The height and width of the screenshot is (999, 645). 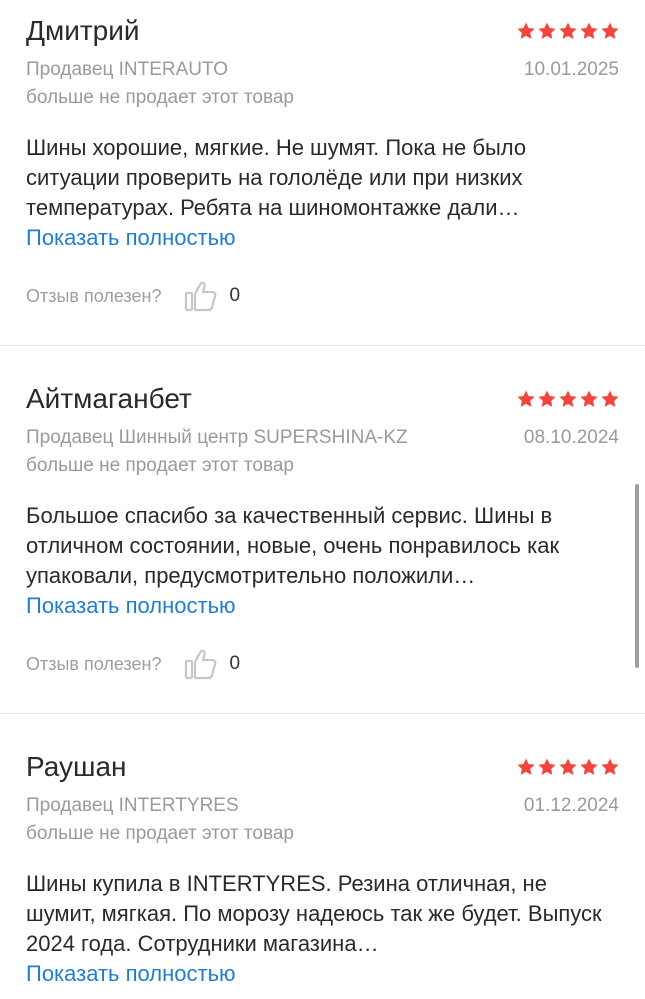 I want to click on seller-name: Продавец Шинный центр SUPERSHINA-KZ, so click(x=217, y=437).